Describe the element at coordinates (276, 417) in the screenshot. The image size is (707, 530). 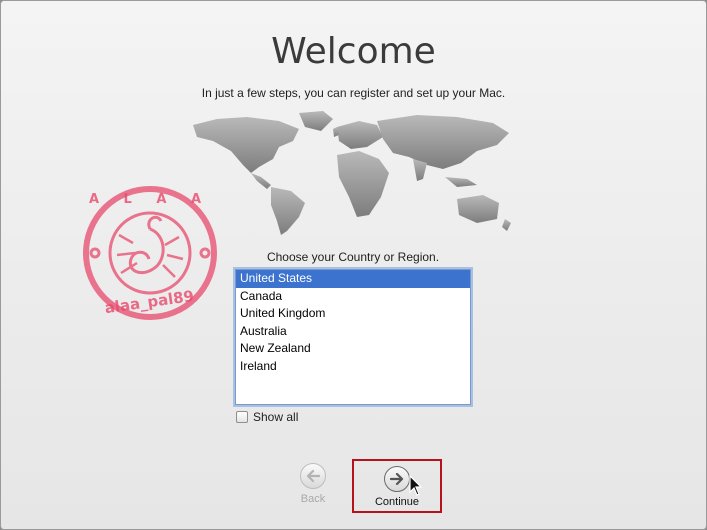
I see `show-all-label: Show all` at that location.